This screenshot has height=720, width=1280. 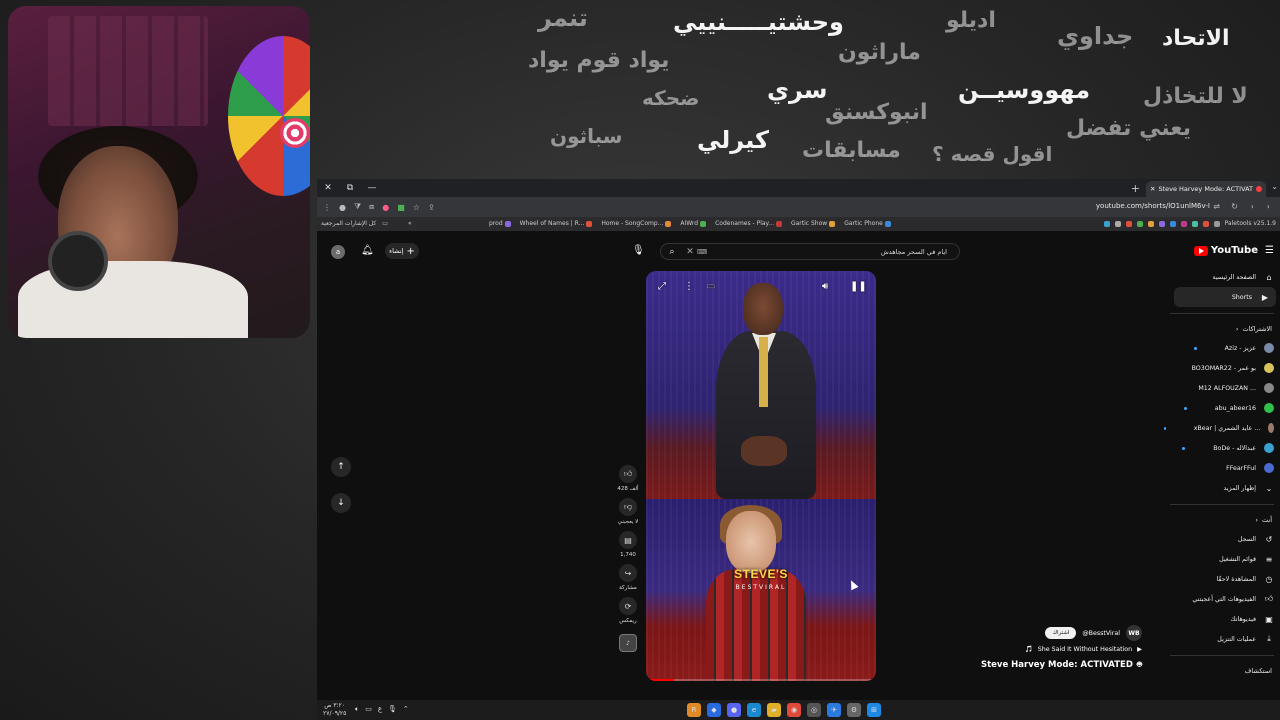 I want to click on url-field: youtube.com/shorts/lO1unlM6v-I, so click(x=1153, y=206).